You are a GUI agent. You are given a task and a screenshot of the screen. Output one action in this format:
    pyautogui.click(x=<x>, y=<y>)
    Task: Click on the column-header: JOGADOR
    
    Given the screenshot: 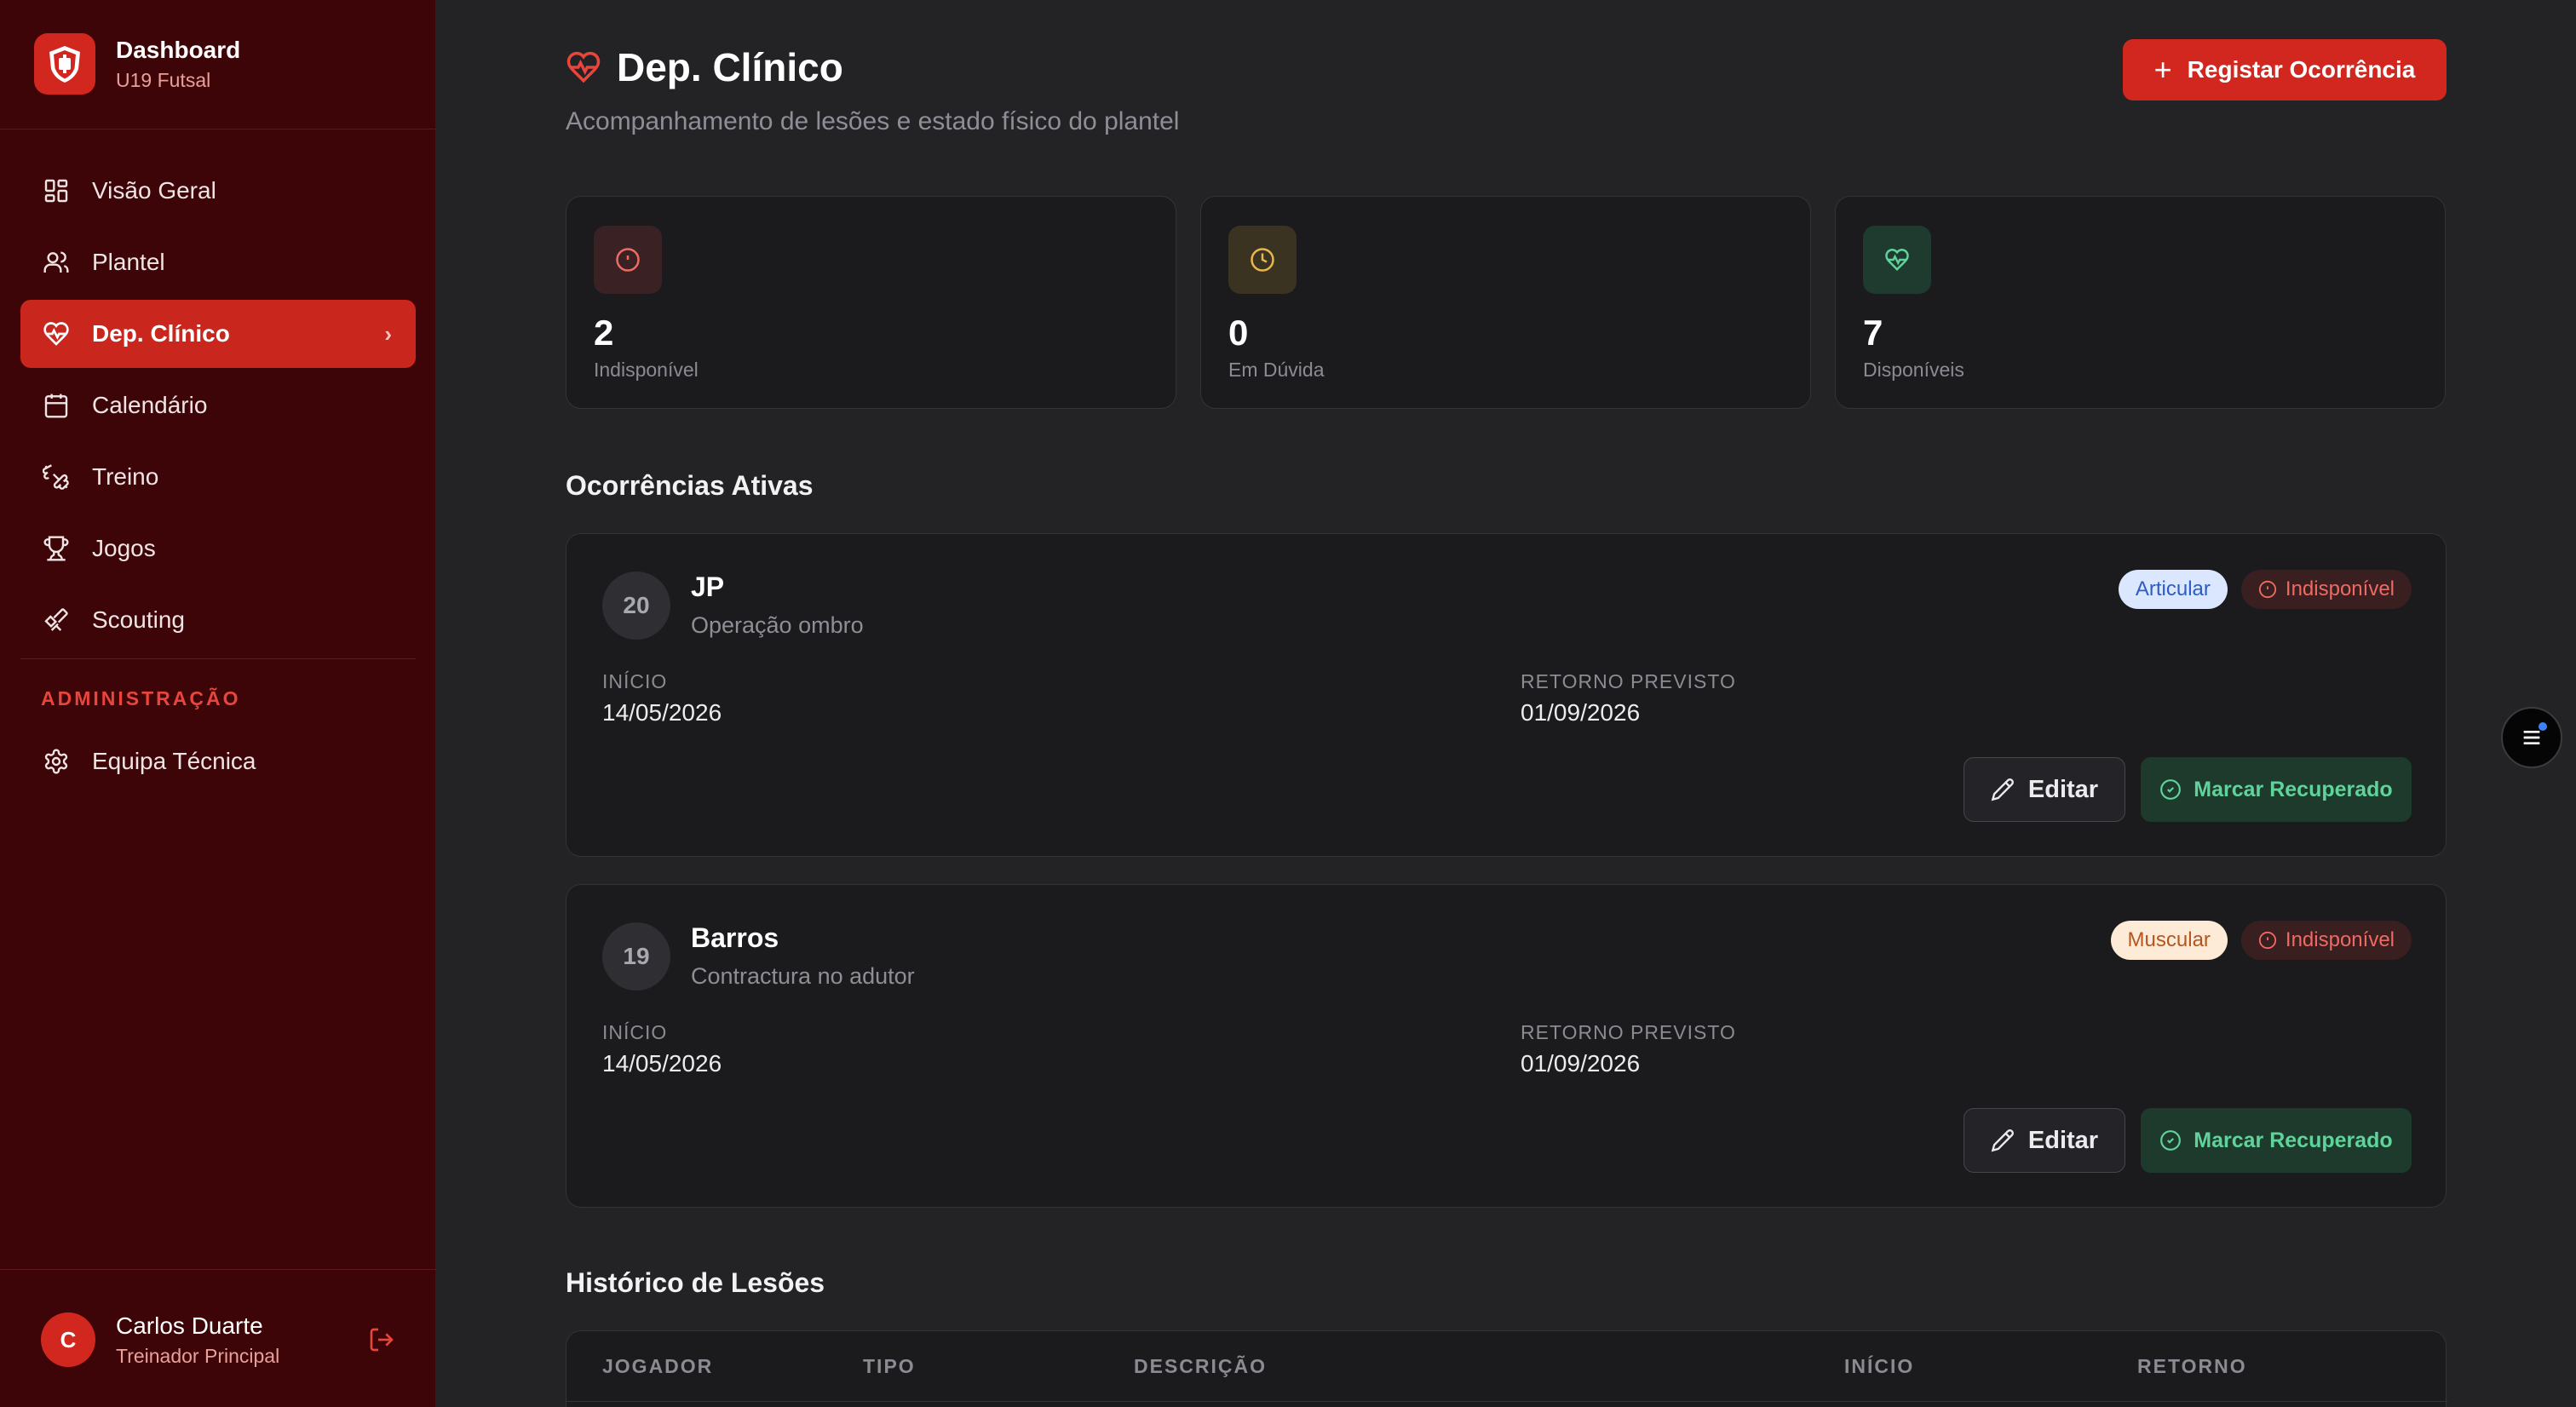 What is the action you would take?
    pyautogui.click(x=658, y=1366)
    